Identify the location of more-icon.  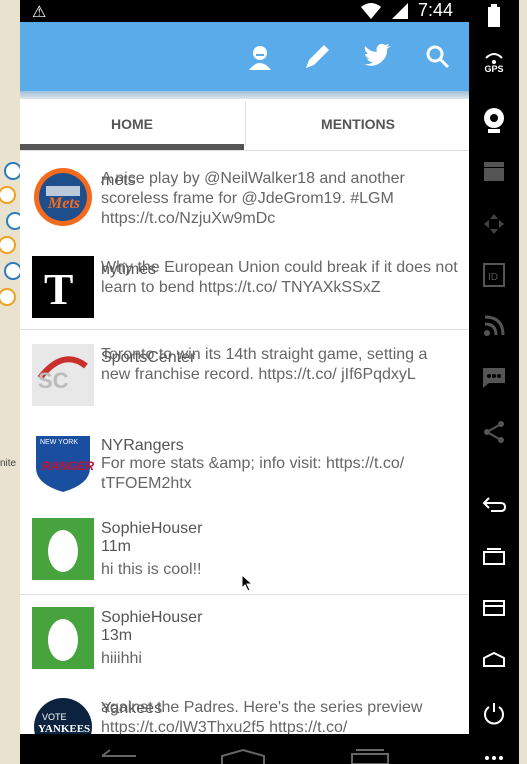
(494, 758).